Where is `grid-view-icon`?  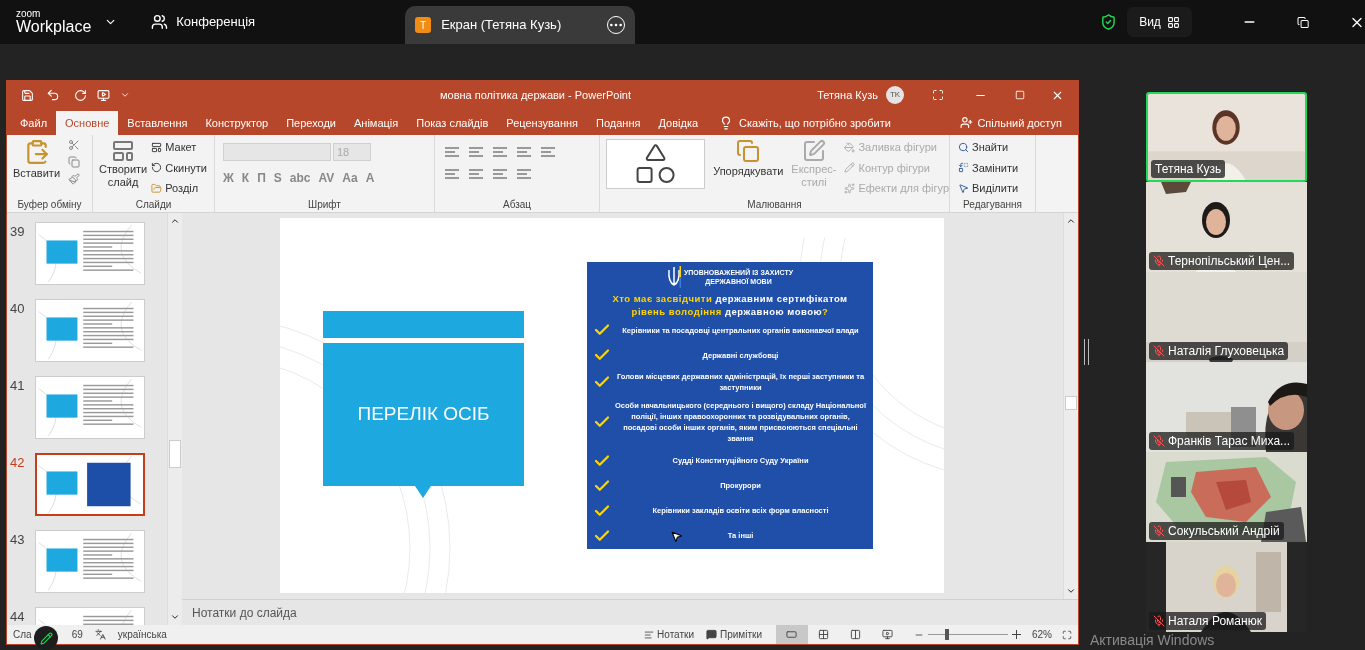
grid-view-icon is located at coordinates (824, 634).